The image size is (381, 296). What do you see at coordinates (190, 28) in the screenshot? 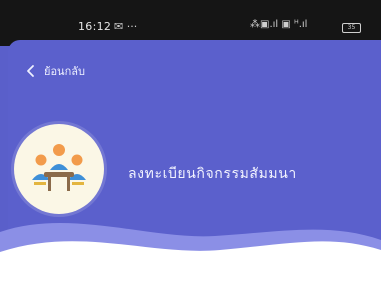
I see `status-bar: 16:12 ✉ ··· ⁂▣.ıl ▣ ᴴ.ıl 35` at bounding box center [190, 28].